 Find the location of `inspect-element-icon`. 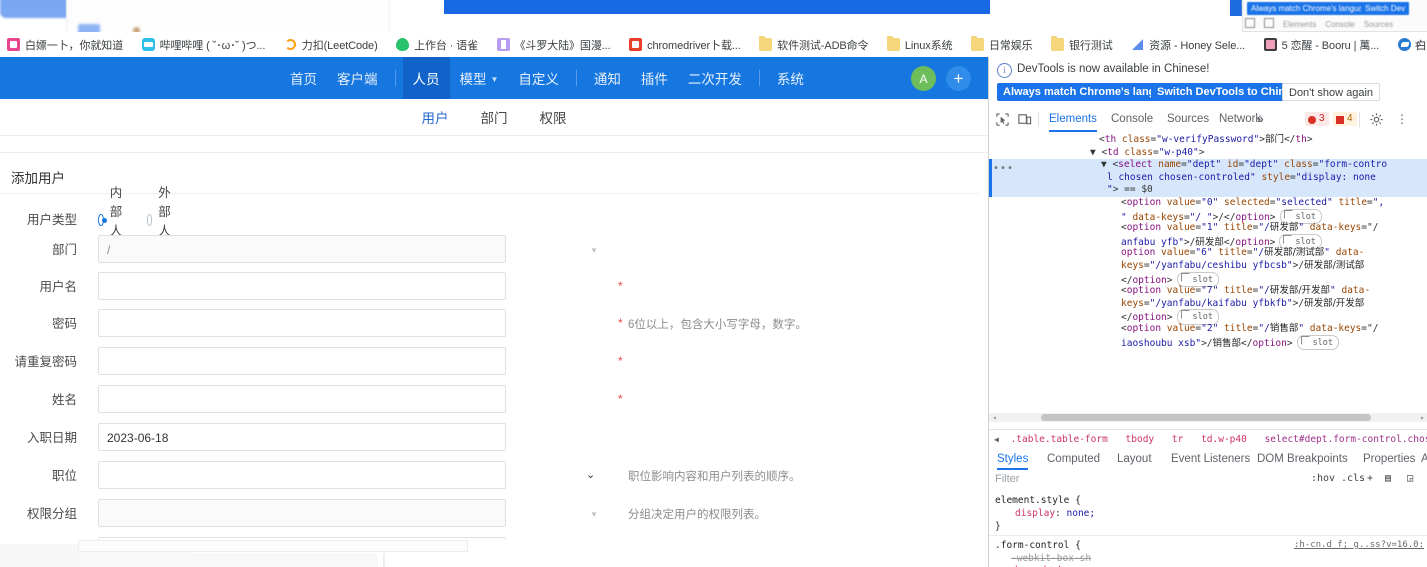

inspect-element-icon is located at coordinates (1002, 119).